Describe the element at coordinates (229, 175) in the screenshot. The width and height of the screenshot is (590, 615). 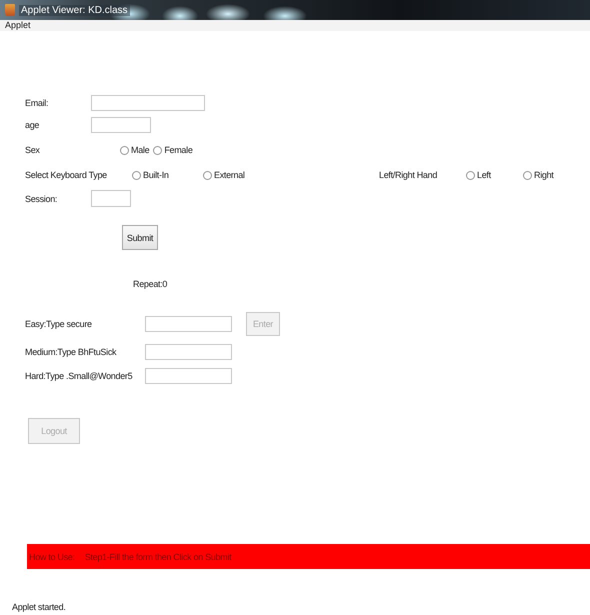
I see `radio-label: External` at that location.